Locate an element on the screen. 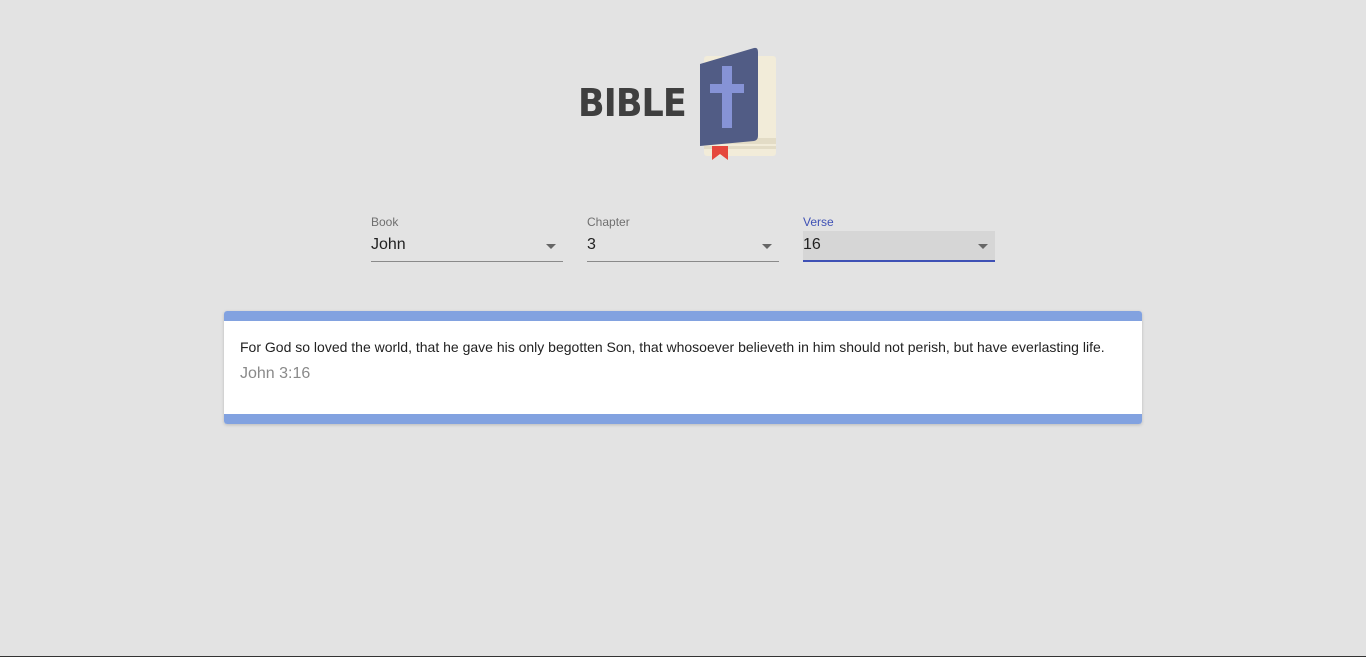 The width and height of the screenshot is (1366, 657). book-field: Book John is located at coordinates (467, 237).